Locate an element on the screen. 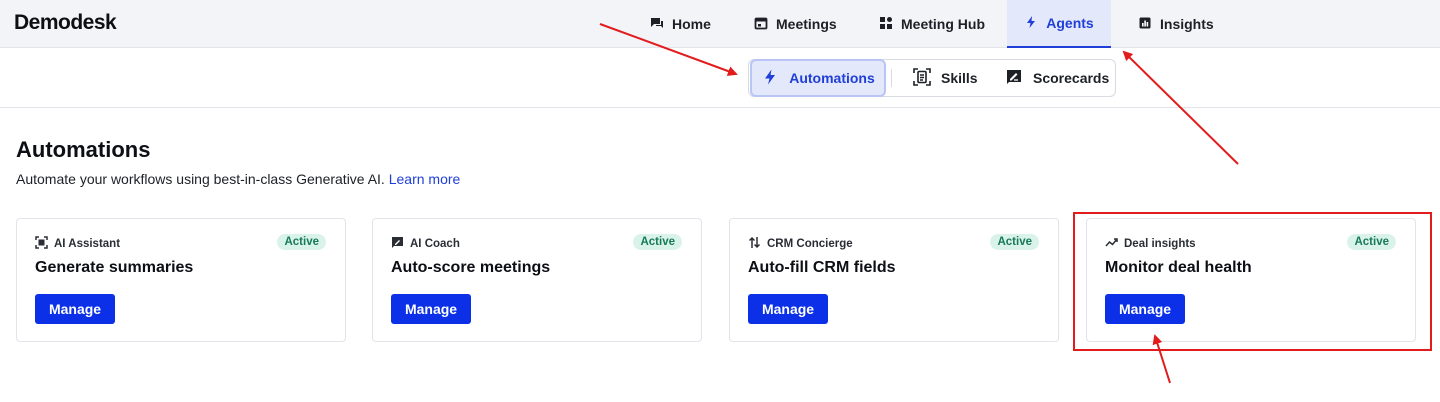 The width and height of the screenshot is (1440, 402). nav-item-agents: Agents is located at coordinates (1059, 24).